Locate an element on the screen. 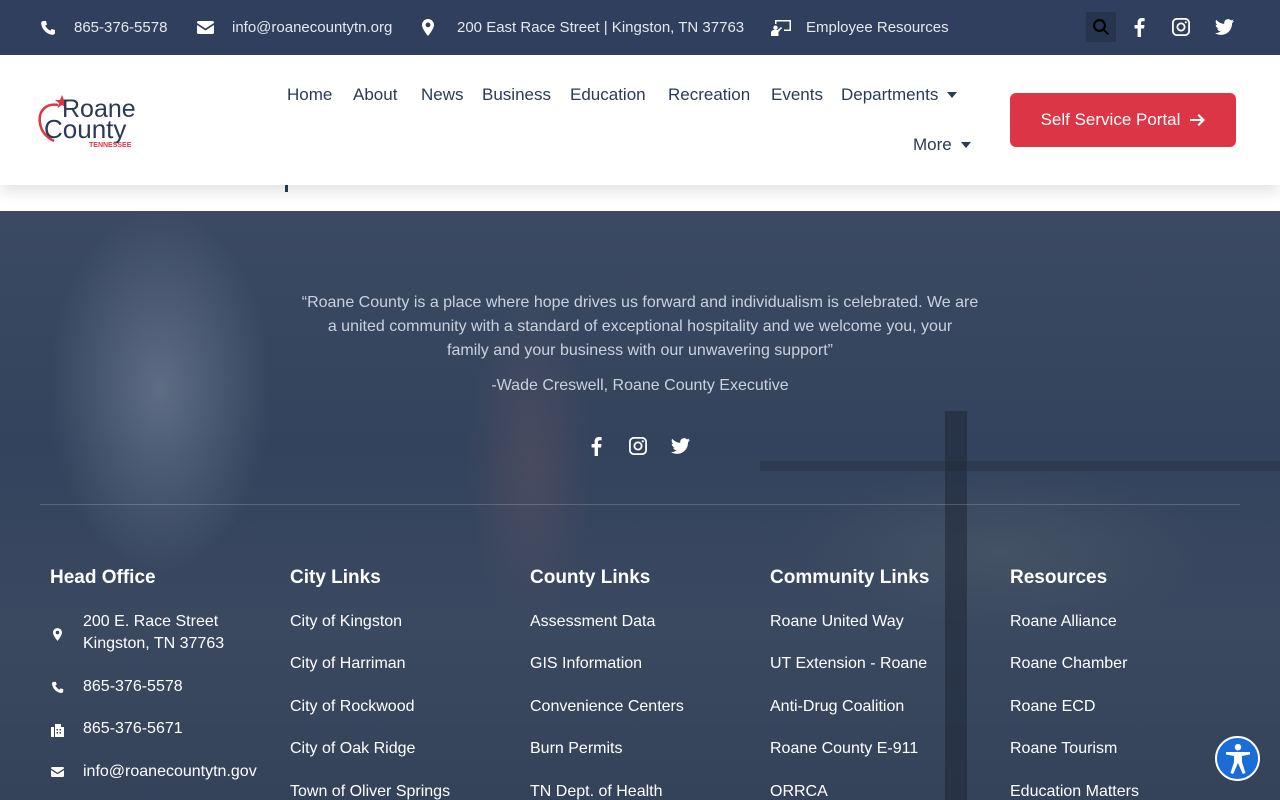 Image resolution: width=1280 pixels, height=800 pixels. nav-about: About is located at coordinates (375, 95).